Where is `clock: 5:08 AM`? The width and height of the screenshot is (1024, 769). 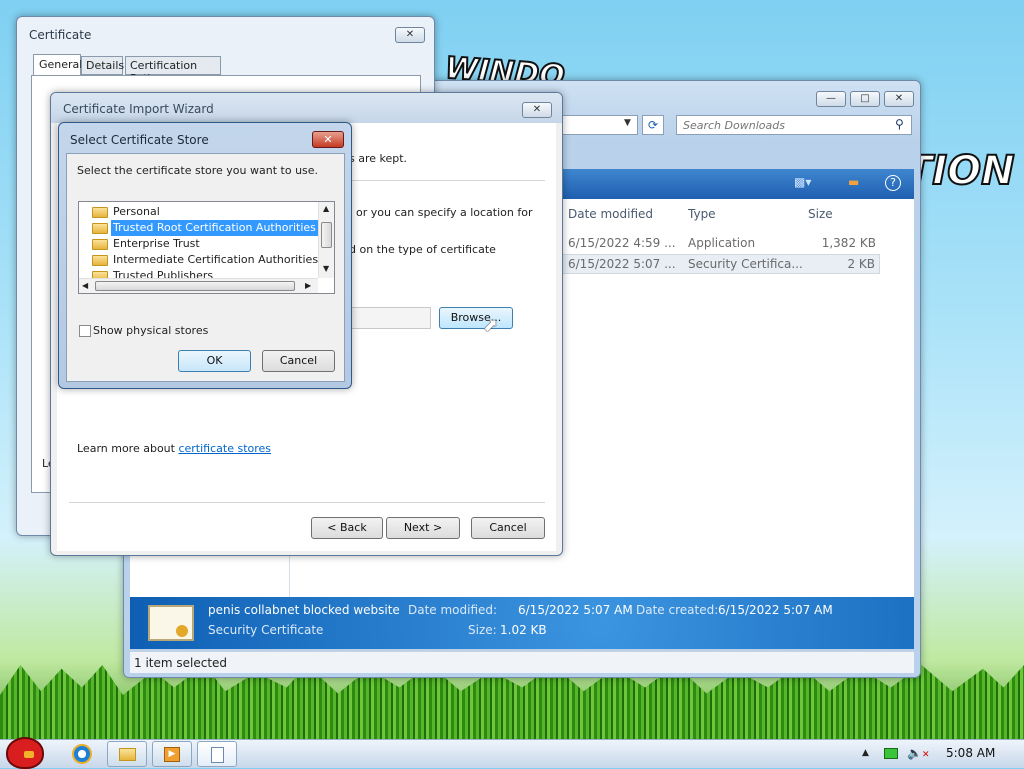
clock: 5:08 AM is located at coordinates (970, 753).